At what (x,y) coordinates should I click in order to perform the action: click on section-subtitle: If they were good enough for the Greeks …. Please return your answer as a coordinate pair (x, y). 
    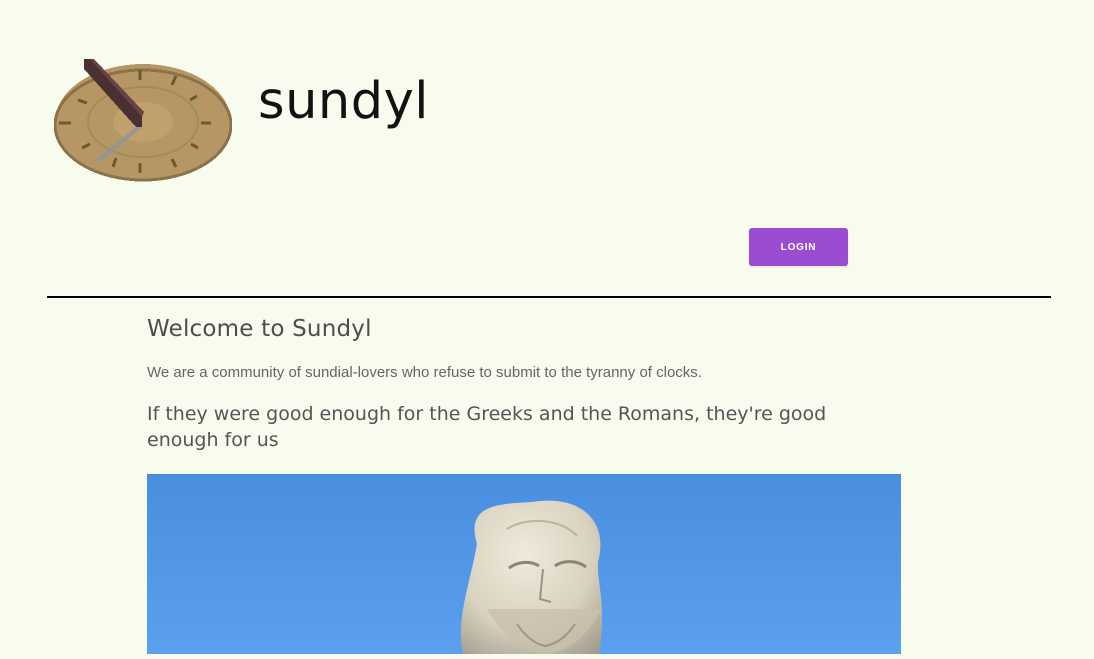
    Looking at the image, I should click on (487, 427).